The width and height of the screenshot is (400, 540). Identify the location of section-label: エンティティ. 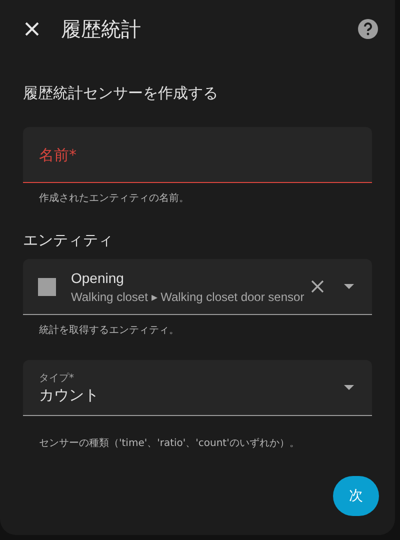
(68, 240).